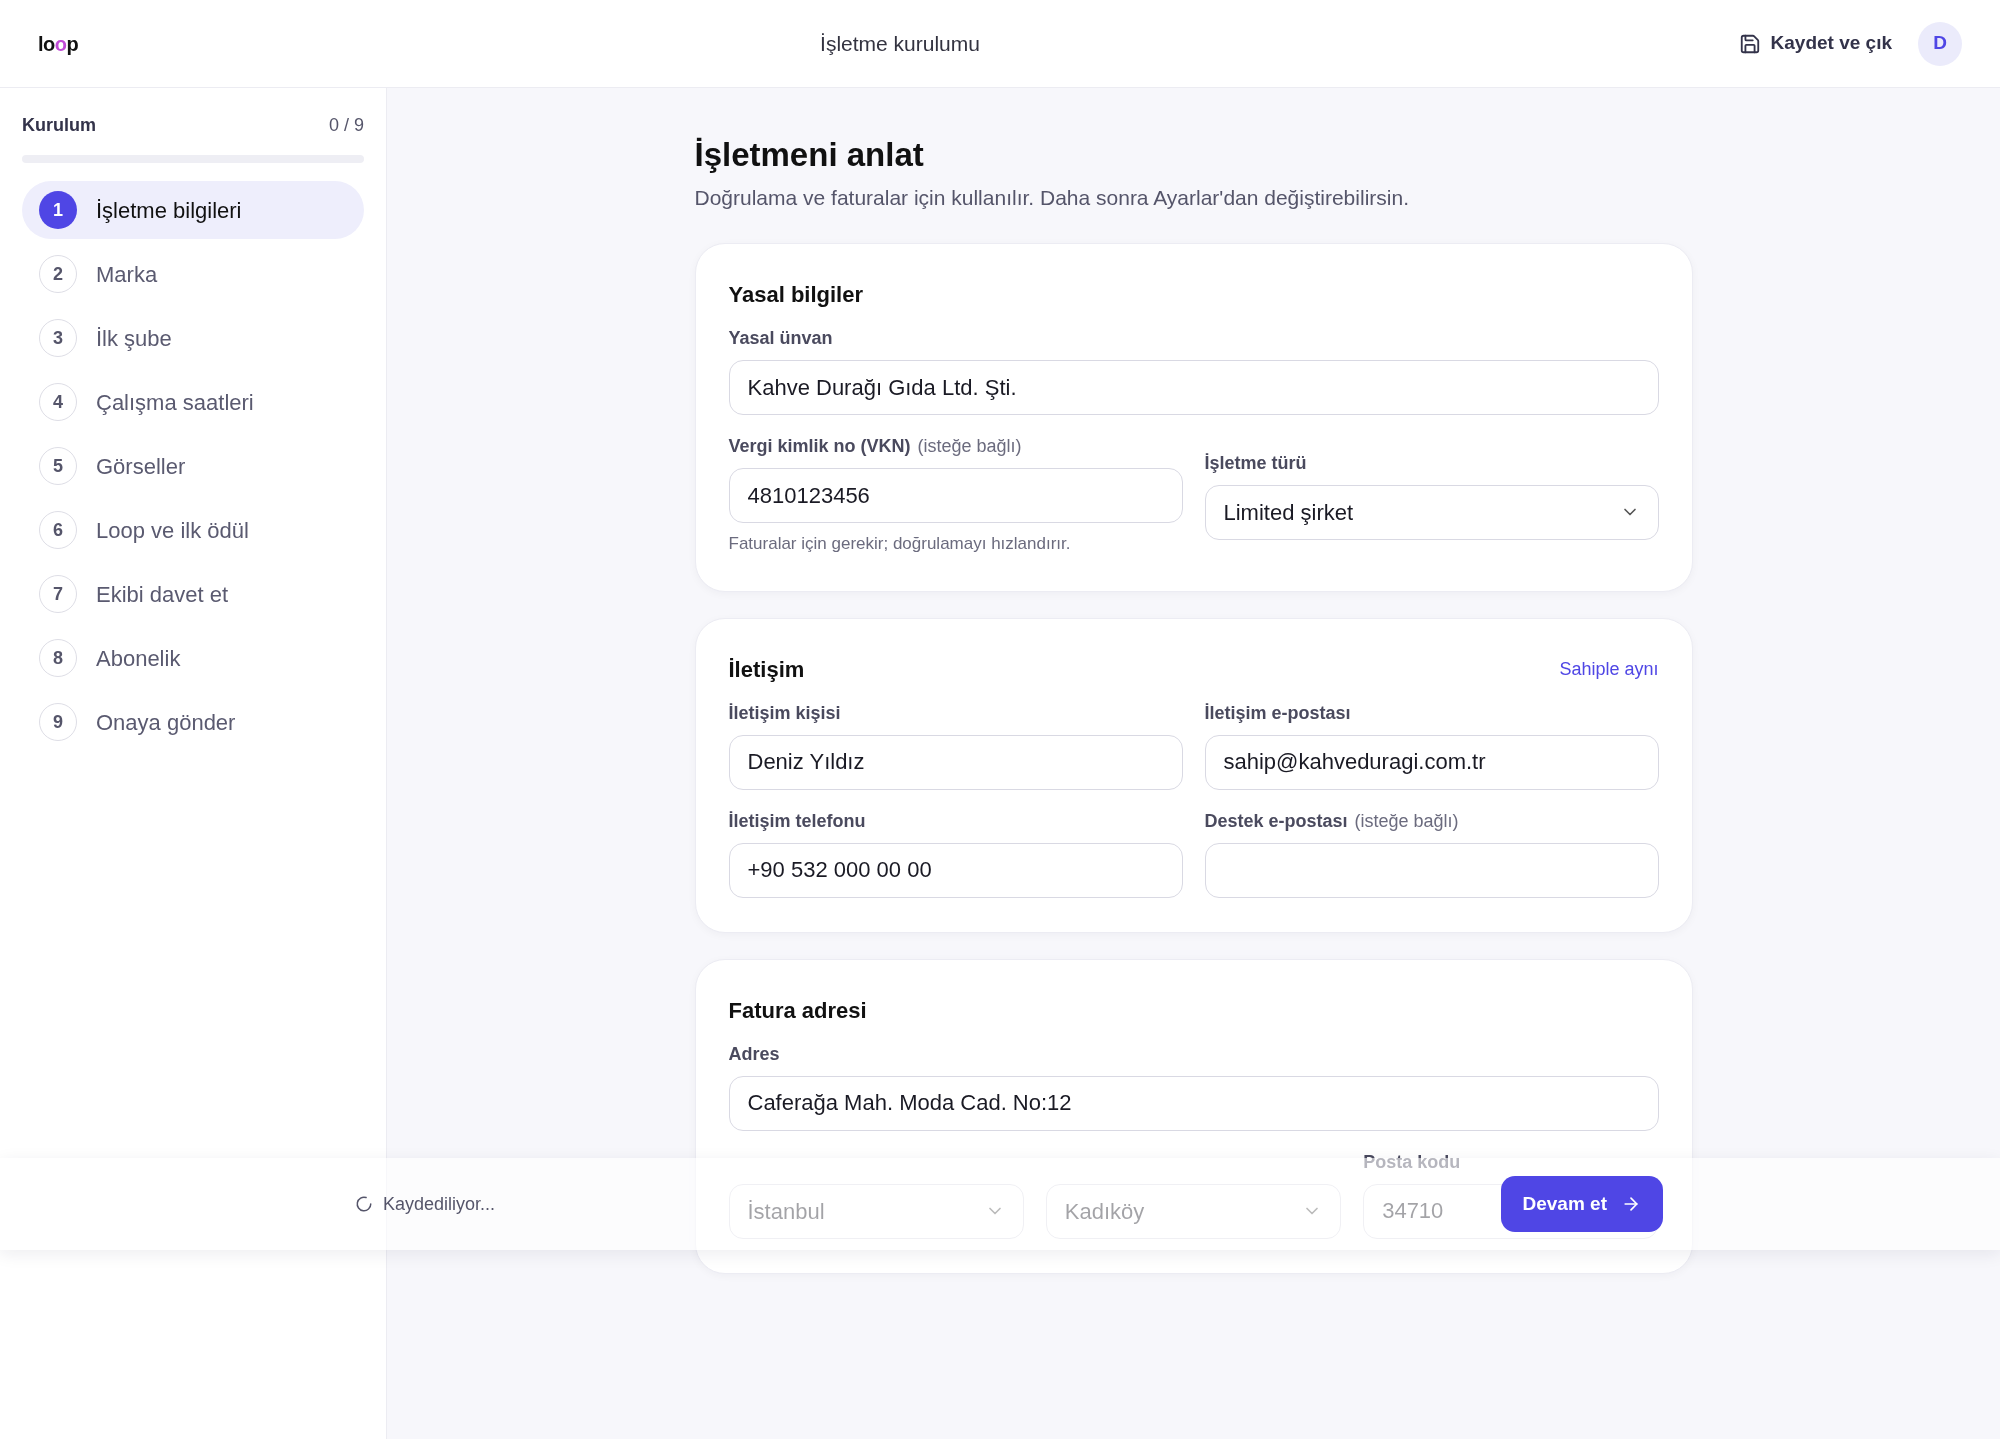 This screenshot has height=1439, width=2000. What do you see at coordinates (1412, 1162) in the screenshot?
I see `field-label: Posta kodu` at bounding box center [1412, 1162].